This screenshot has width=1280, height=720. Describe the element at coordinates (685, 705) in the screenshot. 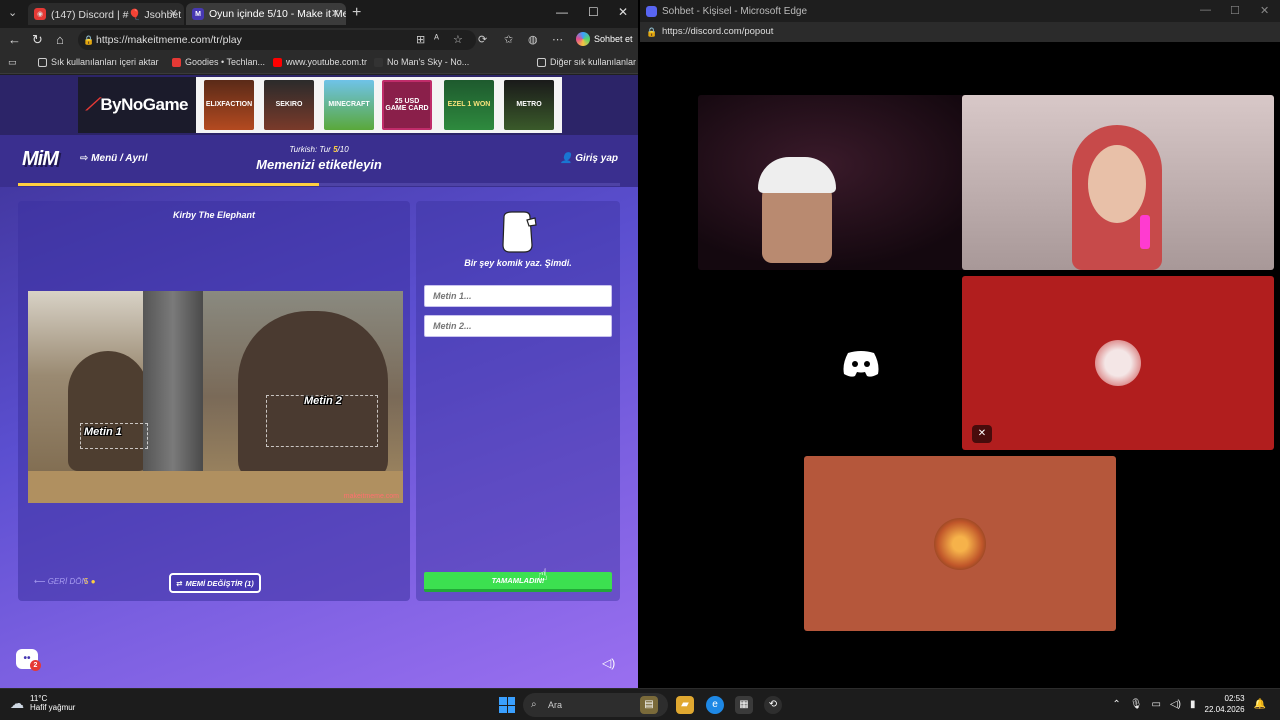

I see `file-explorer-icon: ▰` at that location.